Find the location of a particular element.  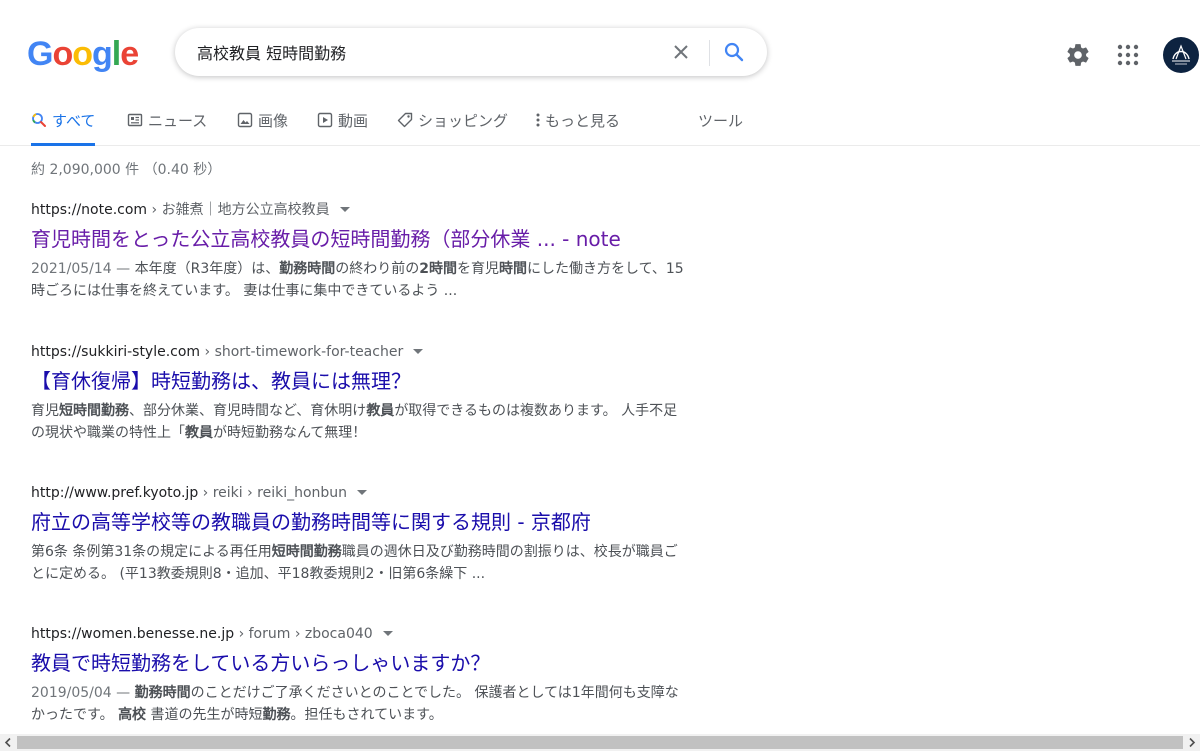

result-domain: https://note.com is located at coordinates (89, 210).